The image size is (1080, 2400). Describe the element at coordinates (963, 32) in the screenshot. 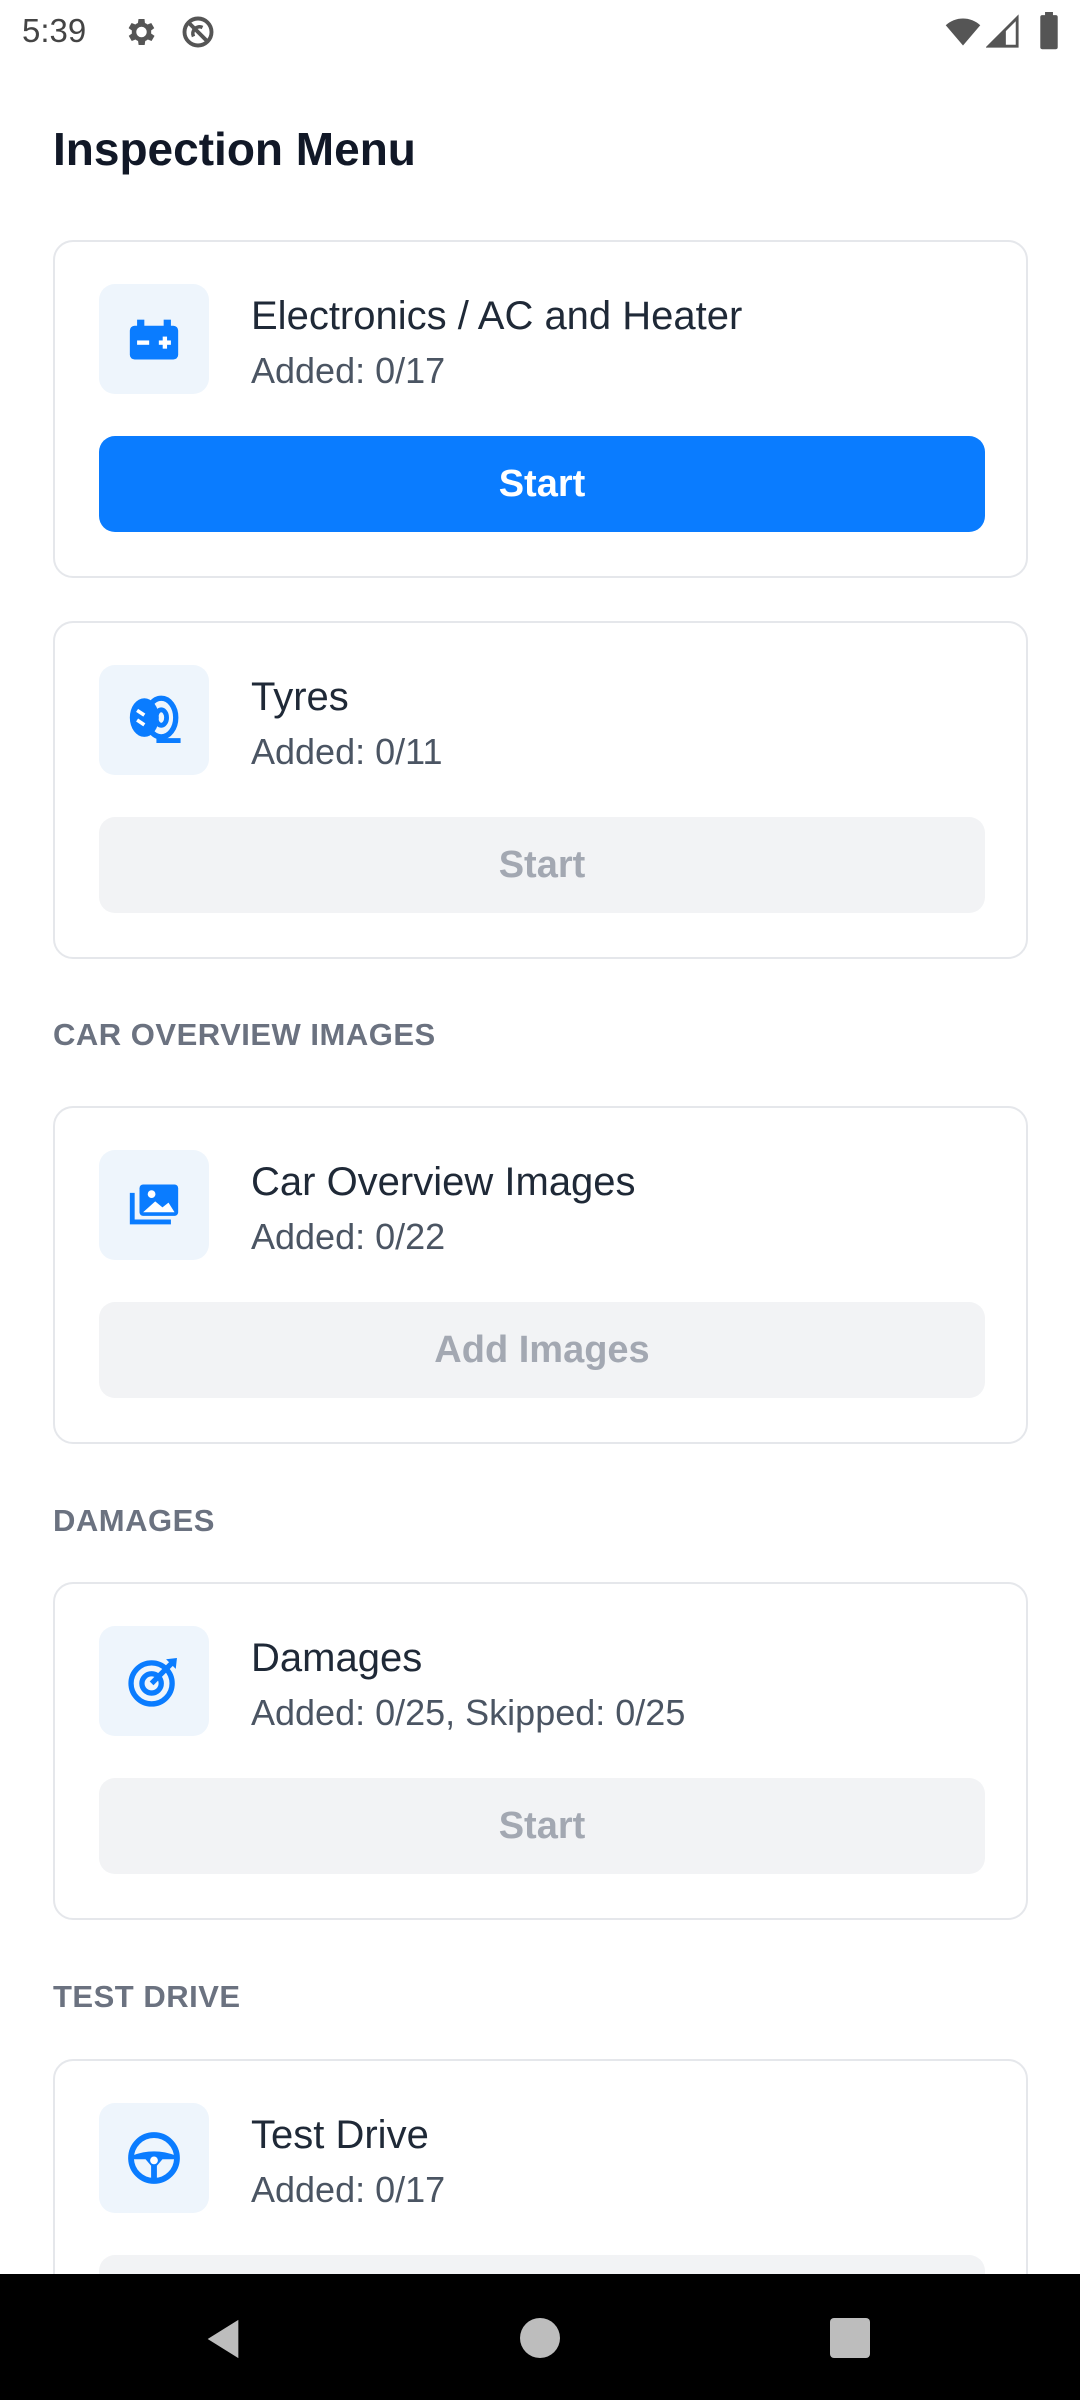

I see `wifi-icon` at that location.